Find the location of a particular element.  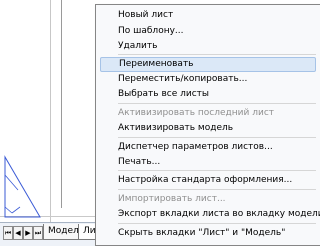

menu-item-delete: Удалить is located at coordinates (137, 46).